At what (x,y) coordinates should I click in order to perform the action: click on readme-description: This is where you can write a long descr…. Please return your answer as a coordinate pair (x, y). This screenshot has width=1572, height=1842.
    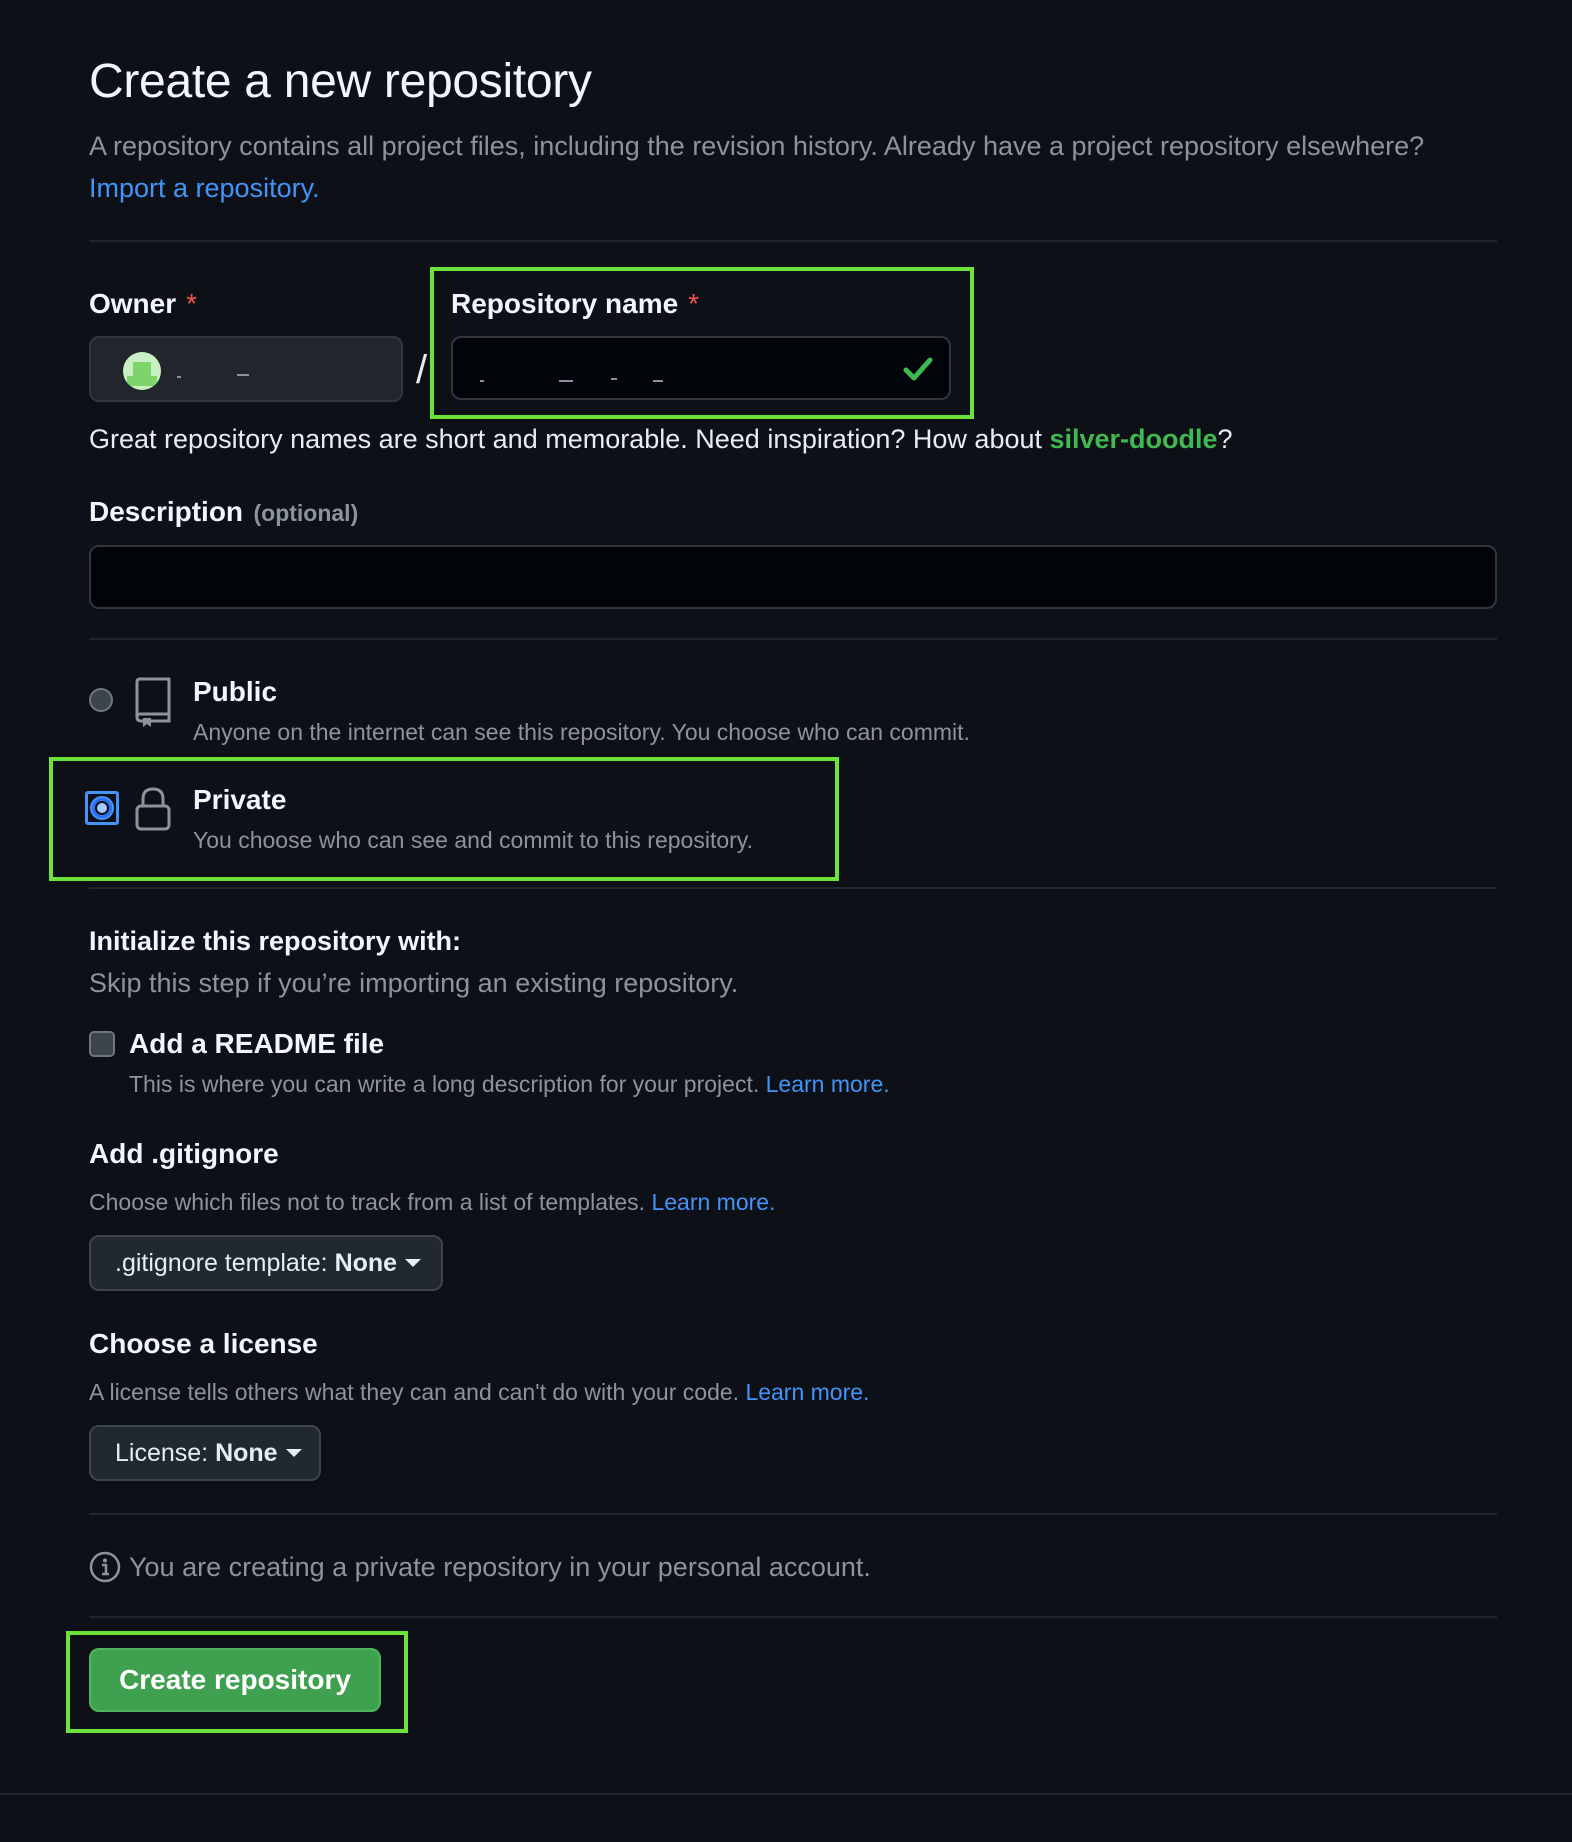
    Looking at the image, I should click on (509, 1084).